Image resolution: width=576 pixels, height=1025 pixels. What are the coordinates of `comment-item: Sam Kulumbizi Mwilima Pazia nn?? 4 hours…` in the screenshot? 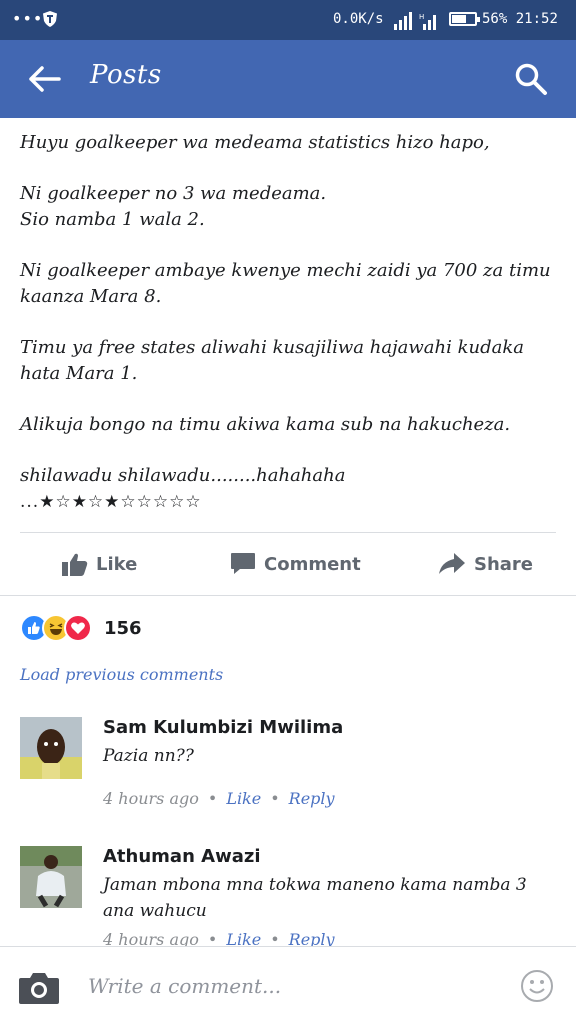 It's located at (290, 772).